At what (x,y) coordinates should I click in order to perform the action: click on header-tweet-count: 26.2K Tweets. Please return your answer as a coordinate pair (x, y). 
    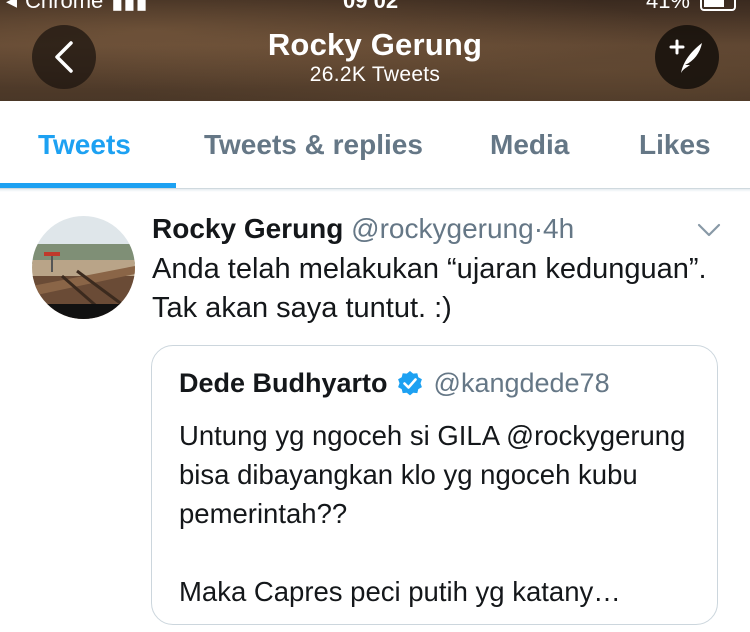
    Looking at the image, I should click on (375, 74).